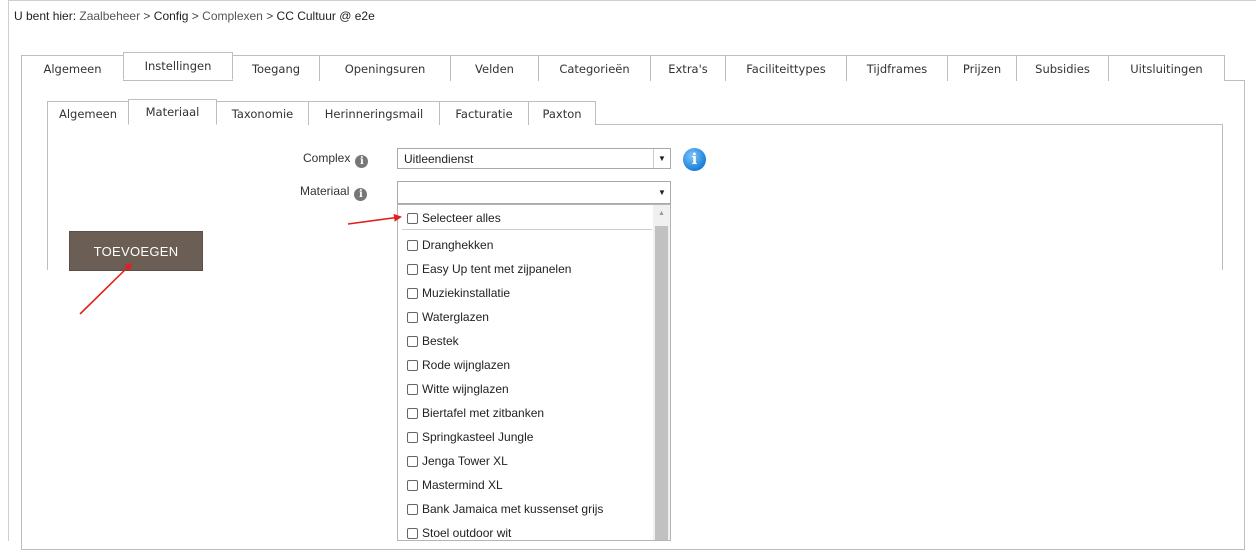 The image size is (1257, 550). What do you see at coordinates (594, 68) in the screenshot?
I see `tab-categorieen: Categorieën` at bounding box center [594, 68].